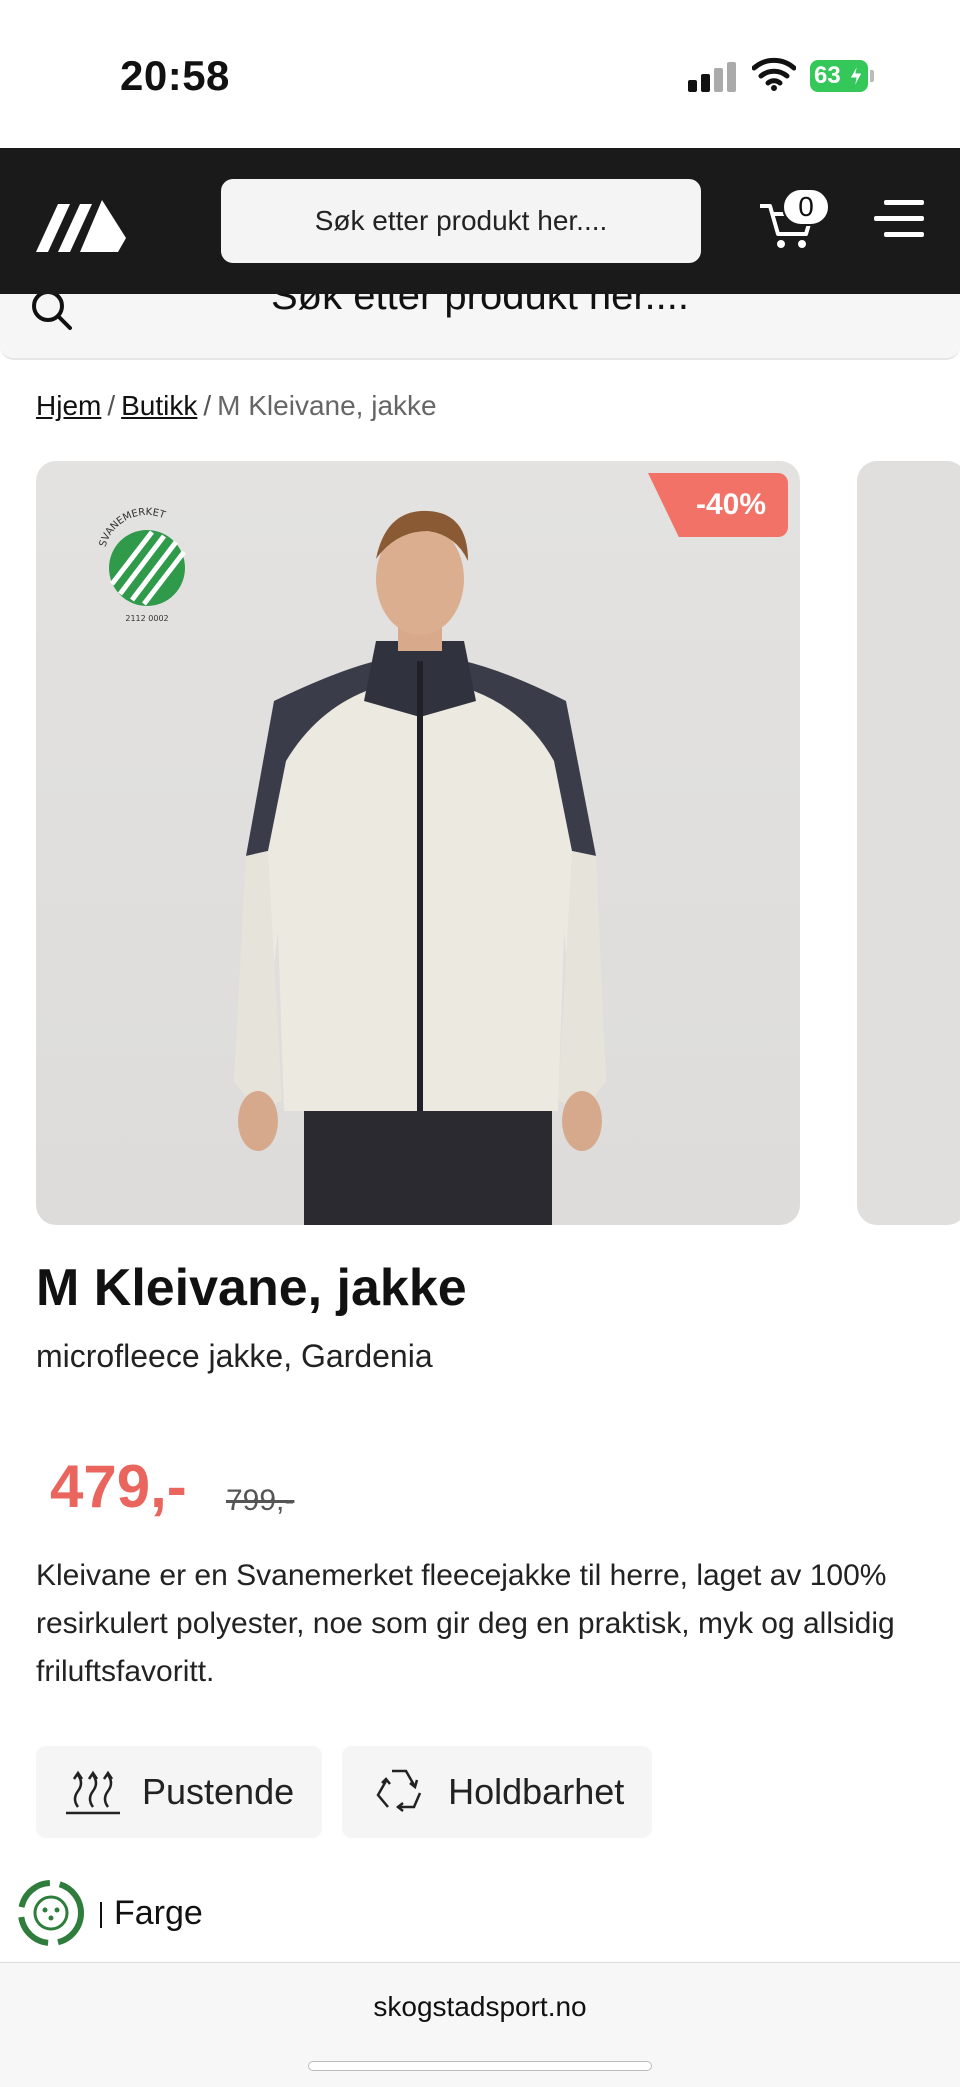  I want to click on signal-icon, so click(712, 77).